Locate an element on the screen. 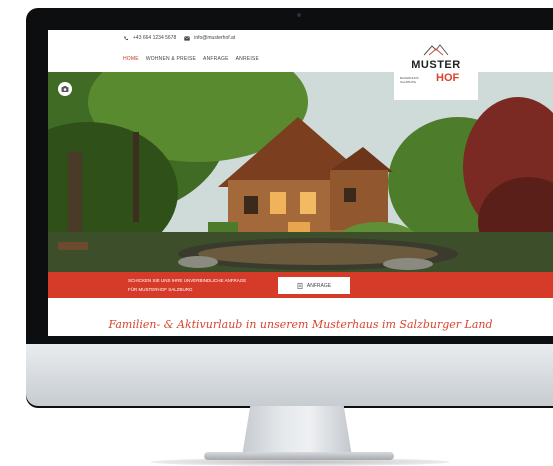  phone-number: +43 664 1234 5678 is located at coordinates (154, 38).